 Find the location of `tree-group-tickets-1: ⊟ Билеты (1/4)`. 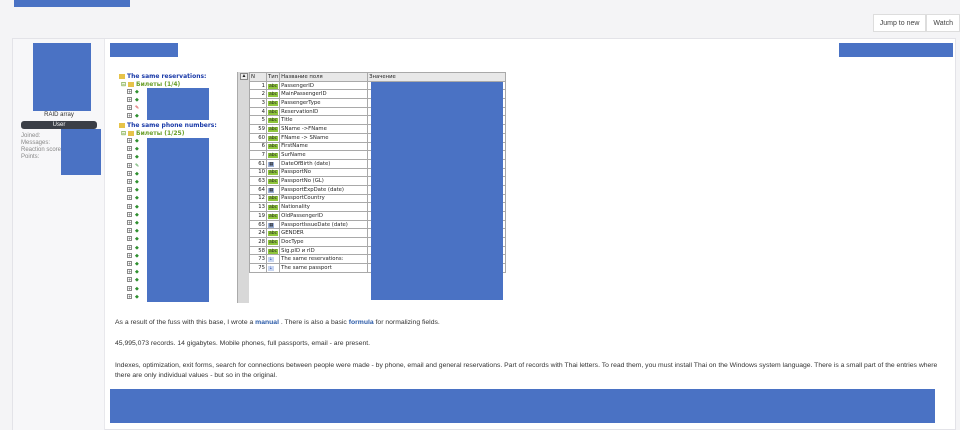

tree-group-tickets-1: ⊟ Билеты (1/4) is located at coordinates (150, 84).